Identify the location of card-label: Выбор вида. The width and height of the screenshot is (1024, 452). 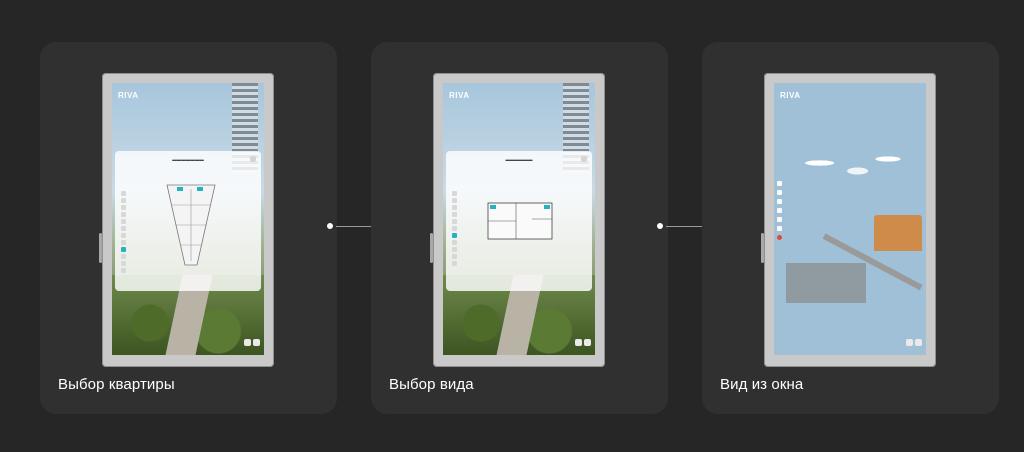
(431, 384).